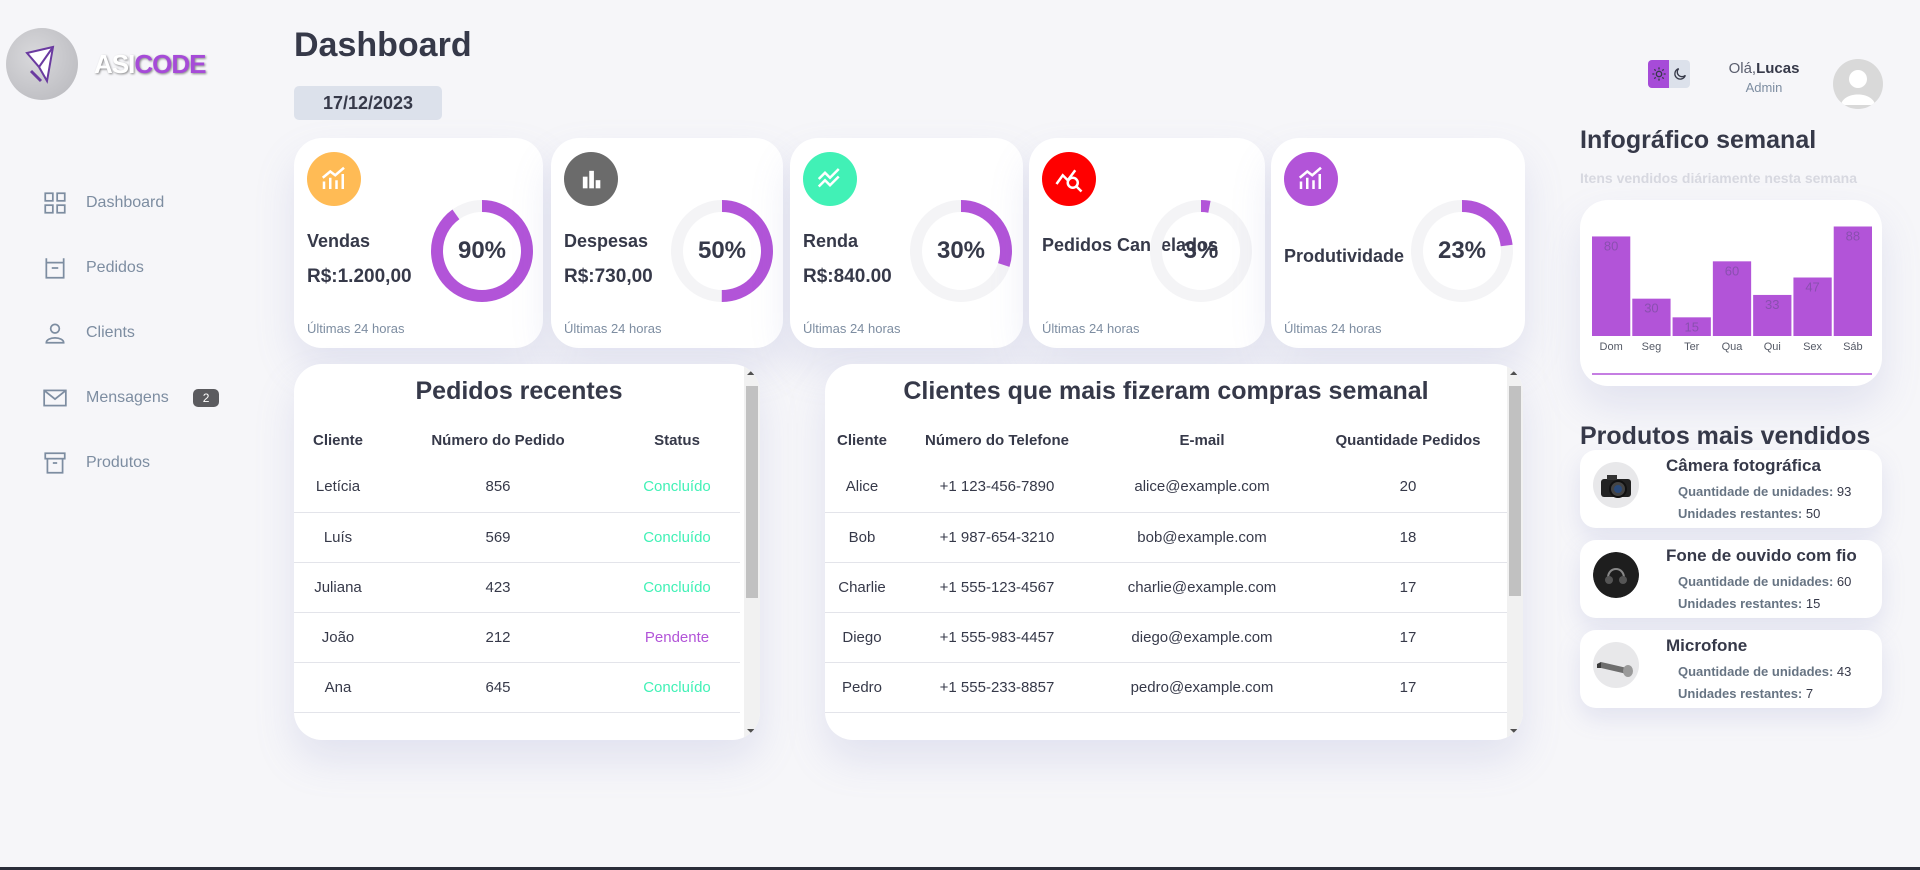 This screenshot has height=870, width=1920. Describe the element at coordinates (106, 64) in the screenshot. I see `brand-logo: ASICODE` at that location.